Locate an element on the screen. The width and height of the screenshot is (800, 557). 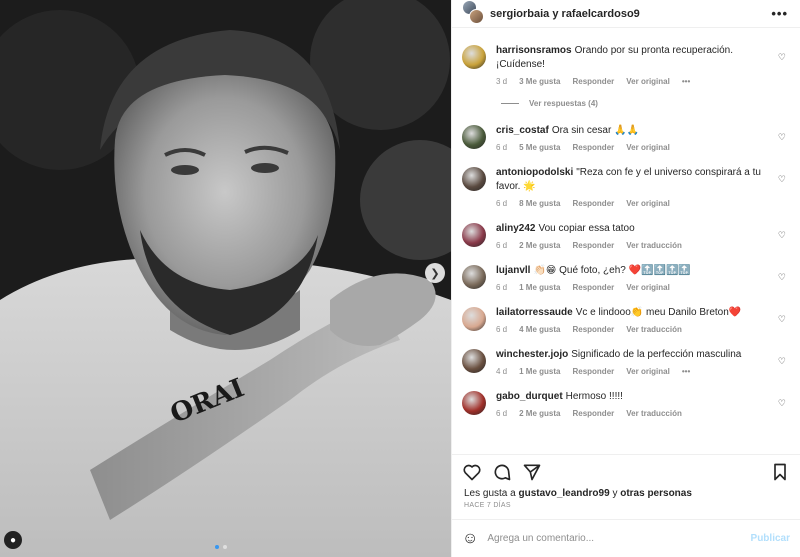
comment-text: gabo_durquet Hermoso !!!!! is located at coordinates (633, 397).